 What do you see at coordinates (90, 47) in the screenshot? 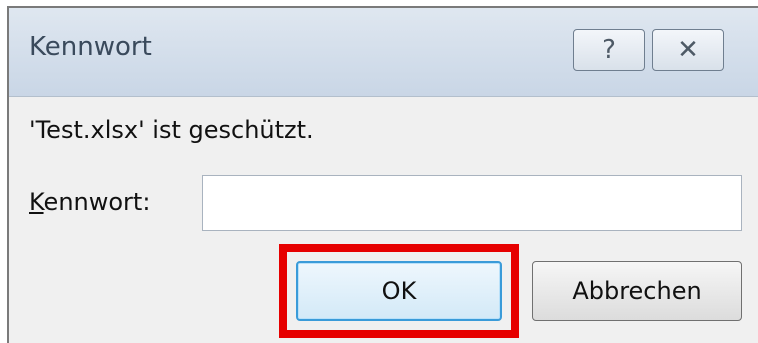
I see `window-title: Kennwort` at bounding box center [90, 47].